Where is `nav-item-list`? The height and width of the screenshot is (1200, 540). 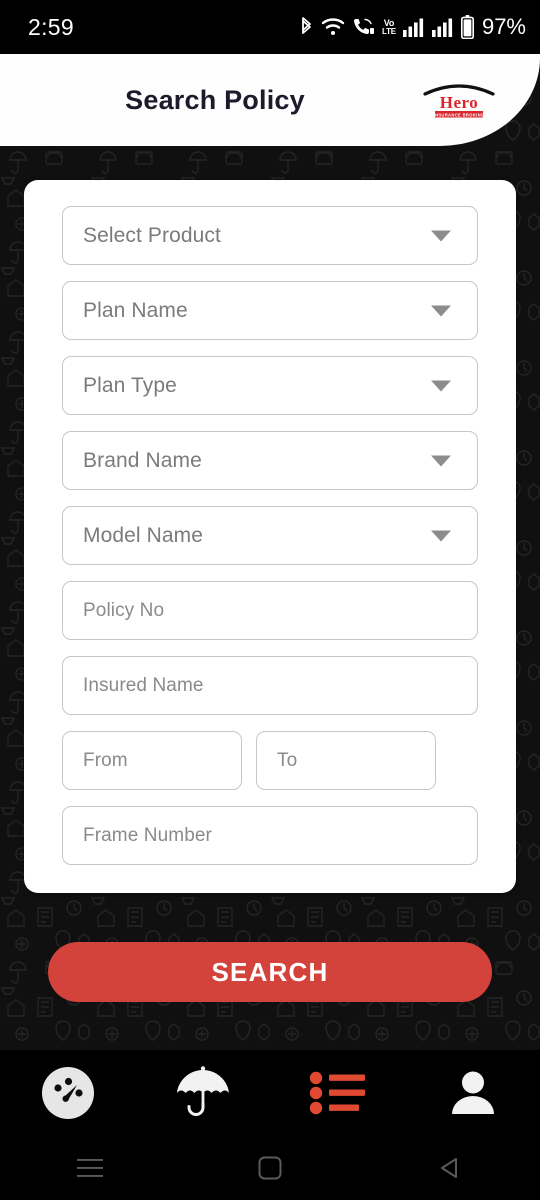 nav-item-list is located at coordinates (337, 1093).